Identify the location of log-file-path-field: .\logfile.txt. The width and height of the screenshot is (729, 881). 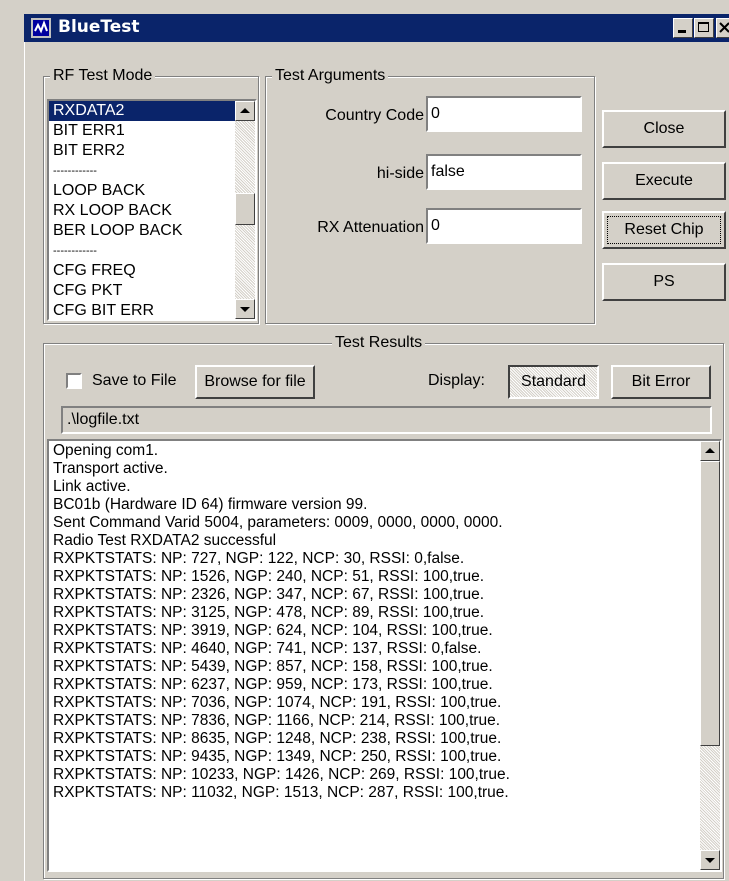
(386, 420).